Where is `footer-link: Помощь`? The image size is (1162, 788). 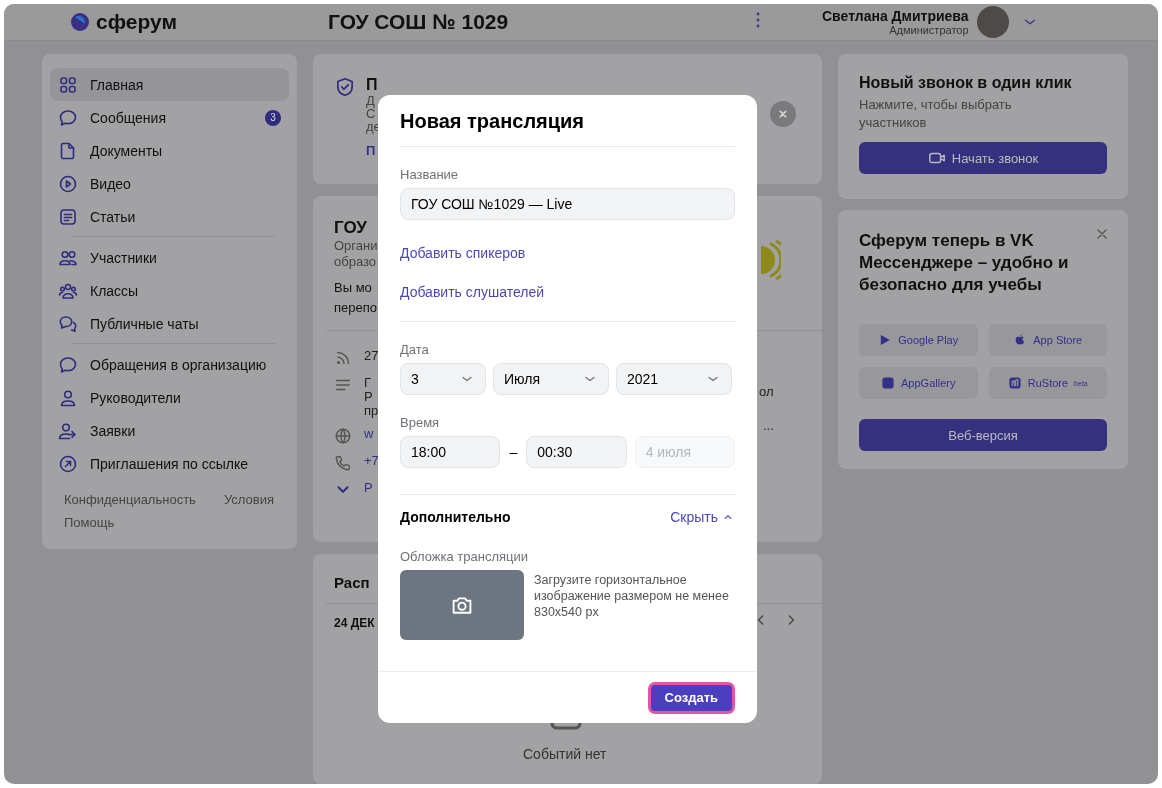
footer-link: Помощь is located at coordinates (89, 522).